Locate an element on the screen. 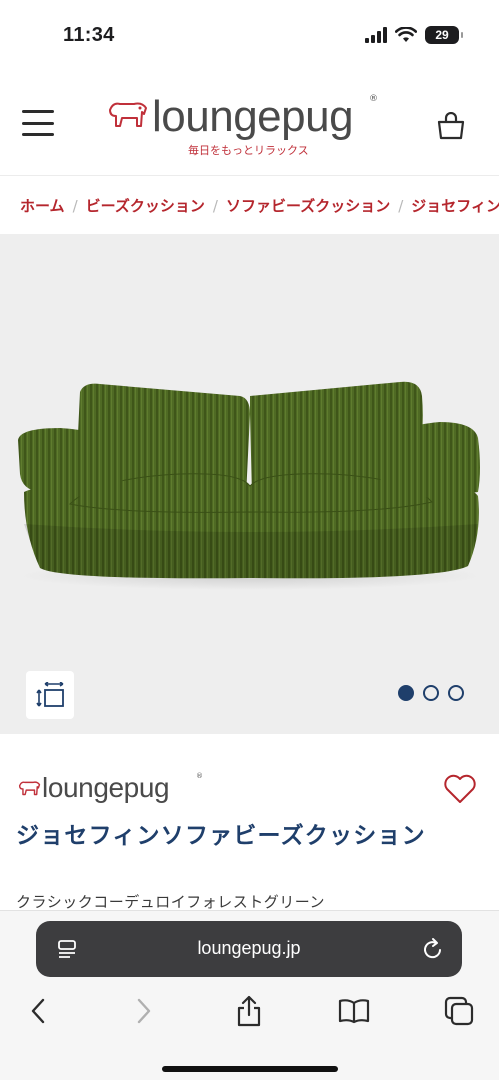 This screenshot has height=1080, width=499. home-indicator is located at coordinates (250, 1069).